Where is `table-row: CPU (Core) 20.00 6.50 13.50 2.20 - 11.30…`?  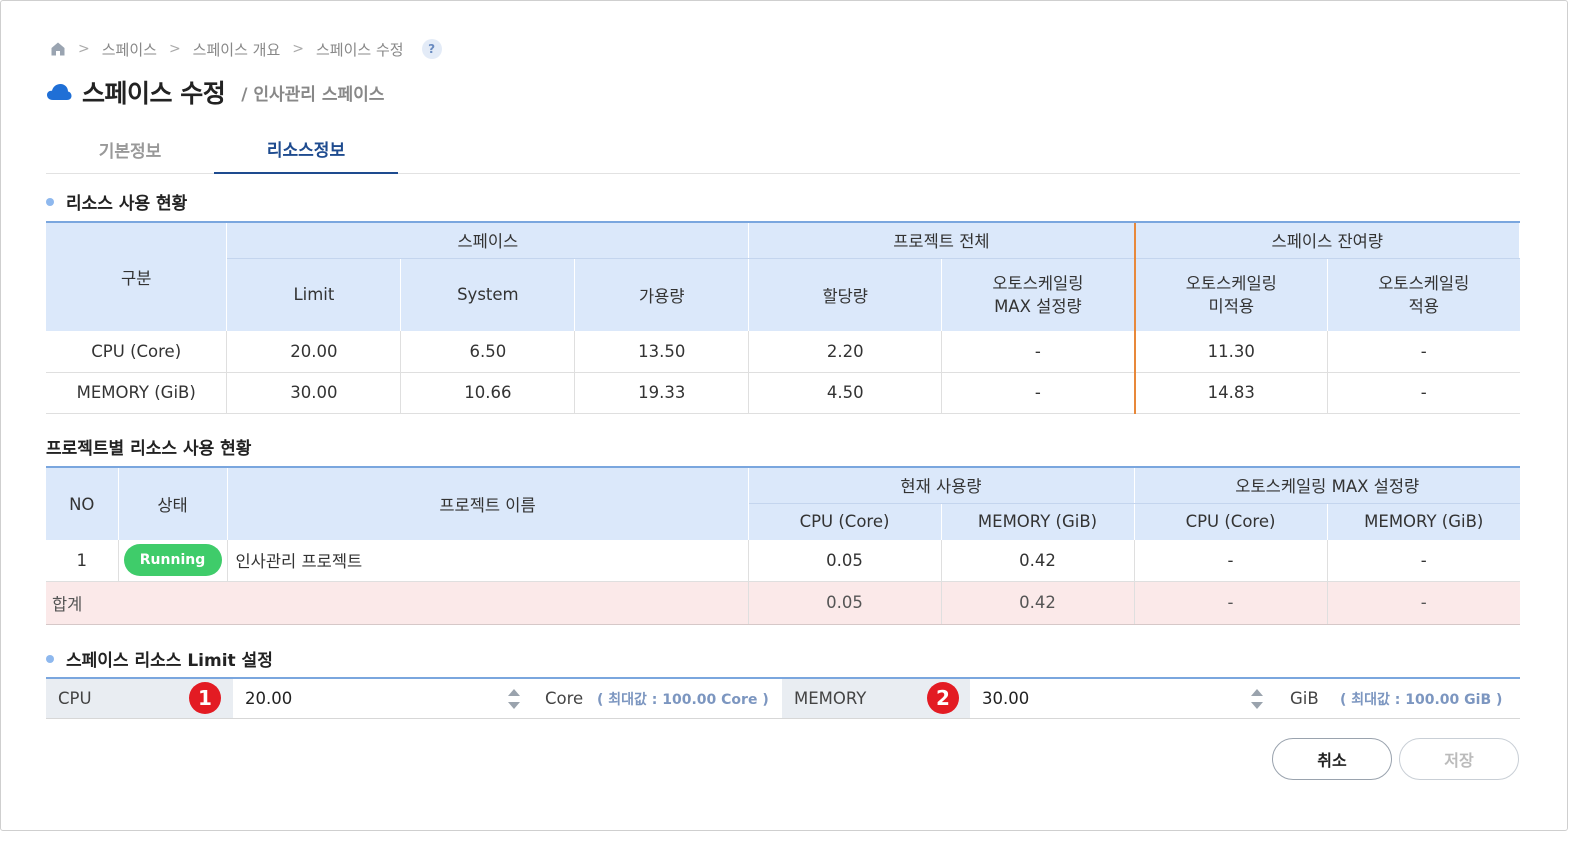 table-row: CPU (Core) 20.00 6.50 13.50 2.20 - 11.30… is located at coordinates (783, 352).